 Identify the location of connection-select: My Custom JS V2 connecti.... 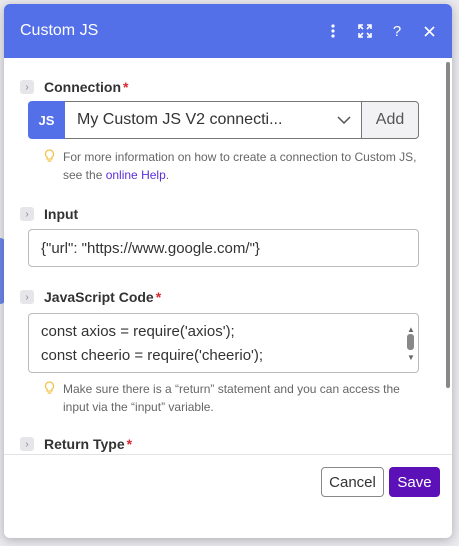
(213, 120).